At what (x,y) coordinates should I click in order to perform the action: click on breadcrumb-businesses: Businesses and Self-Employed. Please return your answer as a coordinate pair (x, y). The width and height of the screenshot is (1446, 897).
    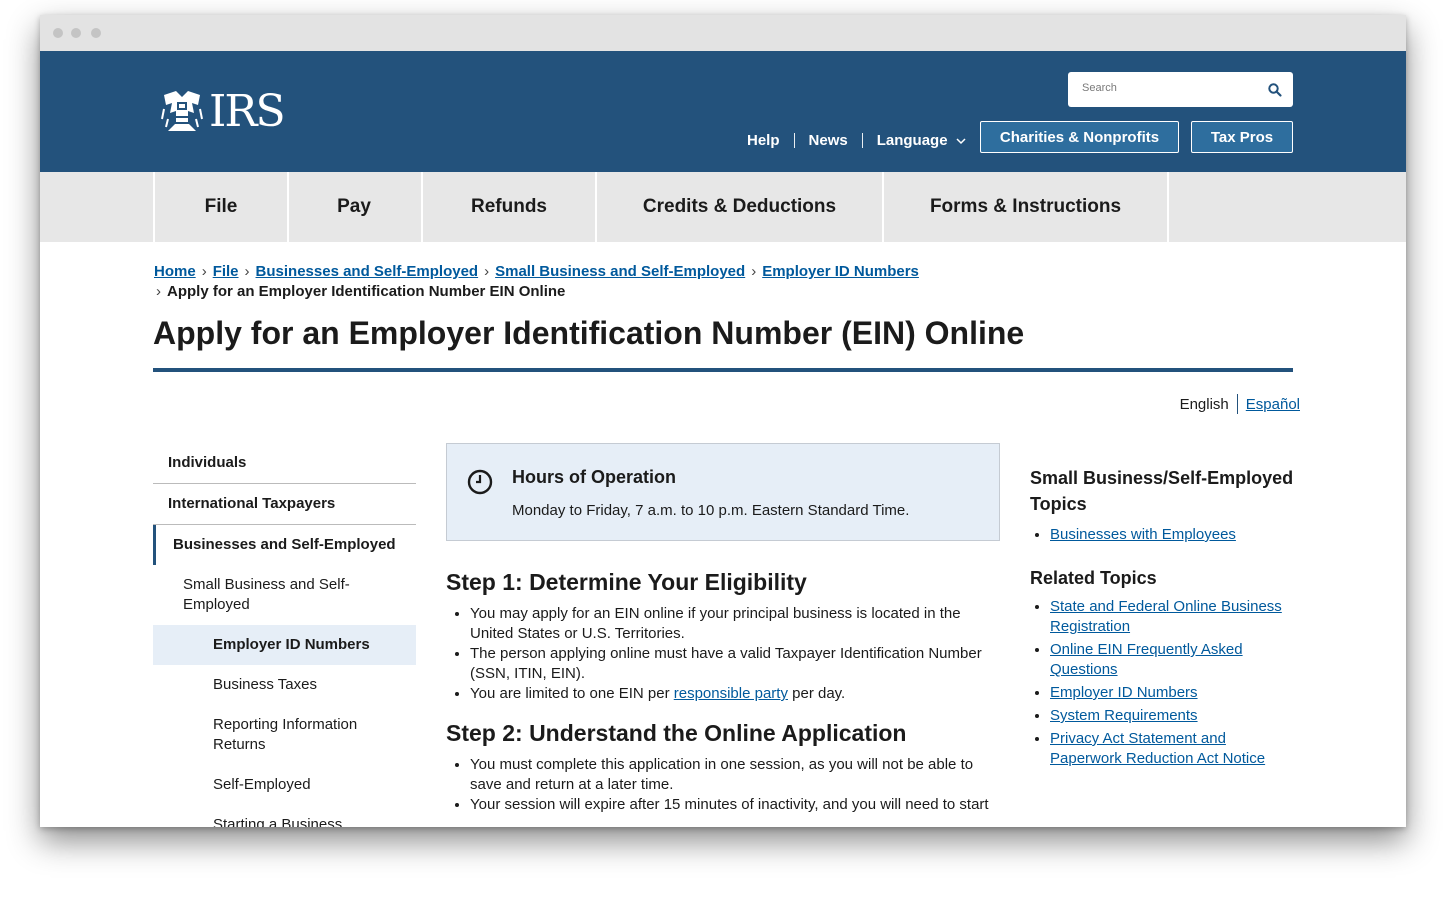
    Looking at the image, I should click on (367, 271).